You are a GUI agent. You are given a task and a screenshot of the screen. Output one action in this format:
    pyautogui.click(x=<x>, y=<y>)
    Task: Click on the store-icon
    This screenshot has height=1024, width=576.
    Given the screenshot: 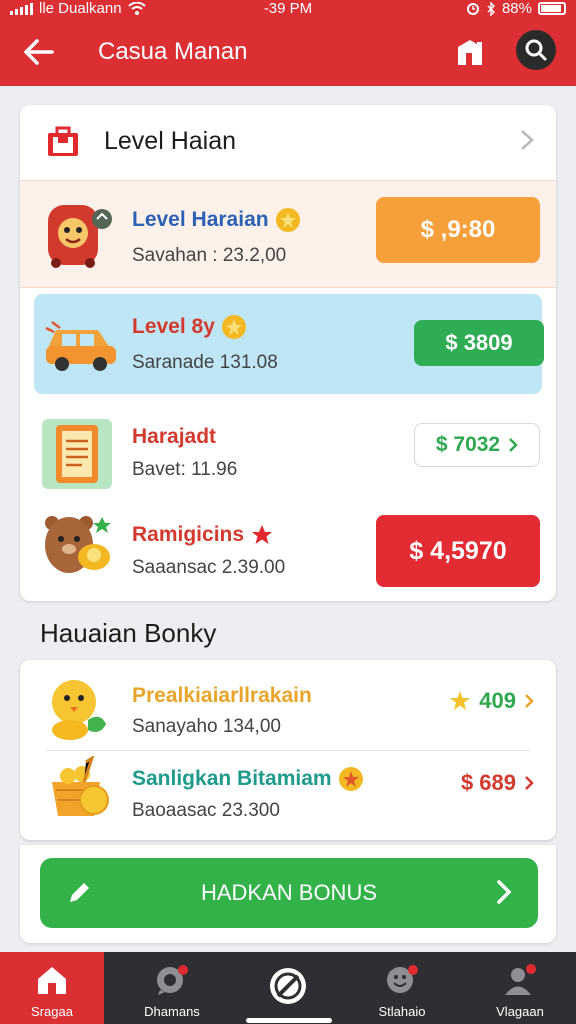 What is the action you would take?
    pyautogui.click(x=470, y=52)
    